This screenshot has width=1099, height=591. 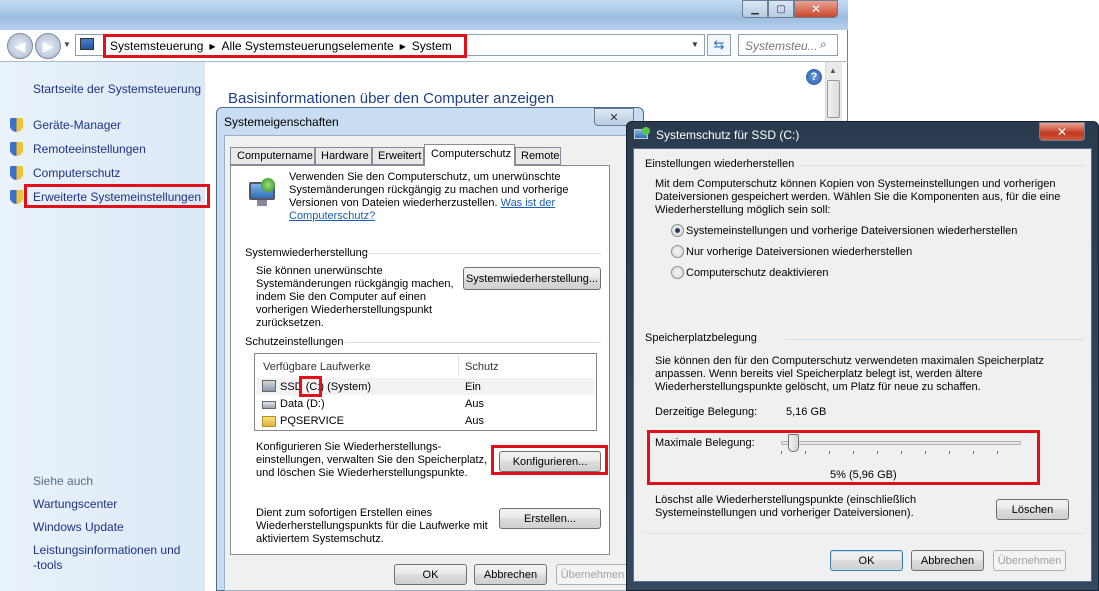 I want to click on tab-computername: Computername, so click(x=272, y=156).